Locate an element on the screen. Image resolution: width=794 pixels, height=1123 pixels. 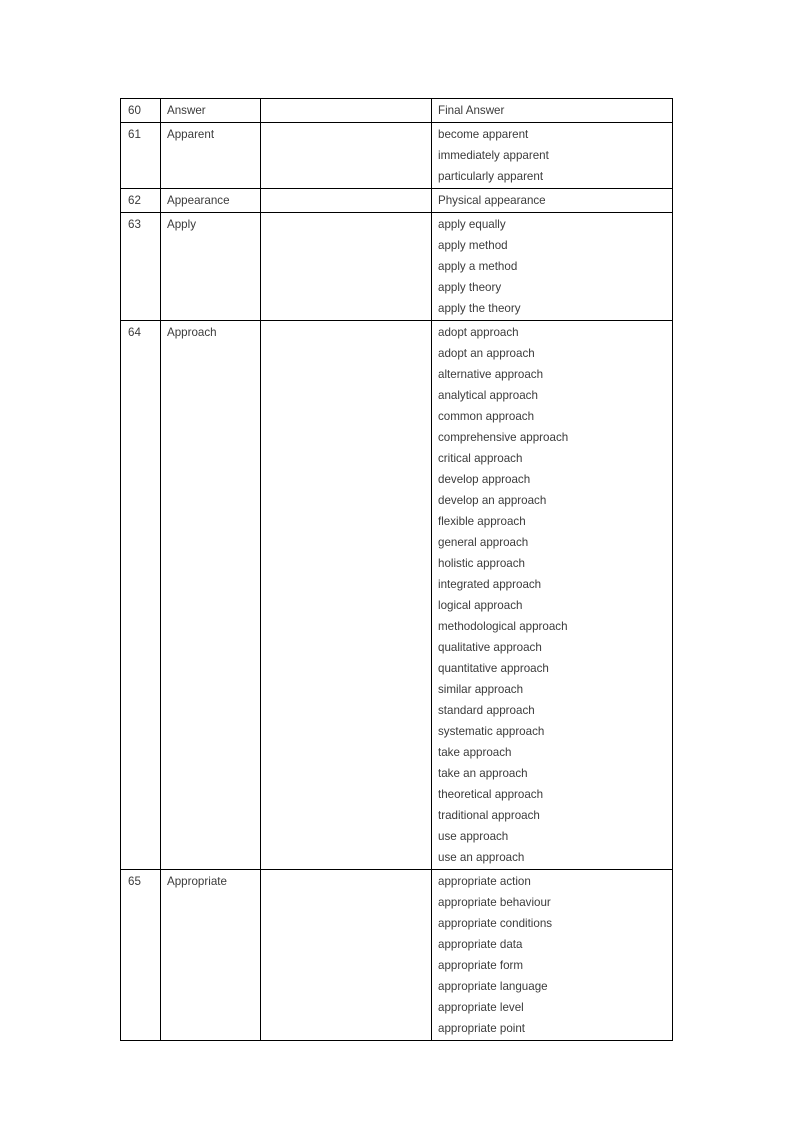
collocation-item: quantitative approach is located at coordinates (493, 668).